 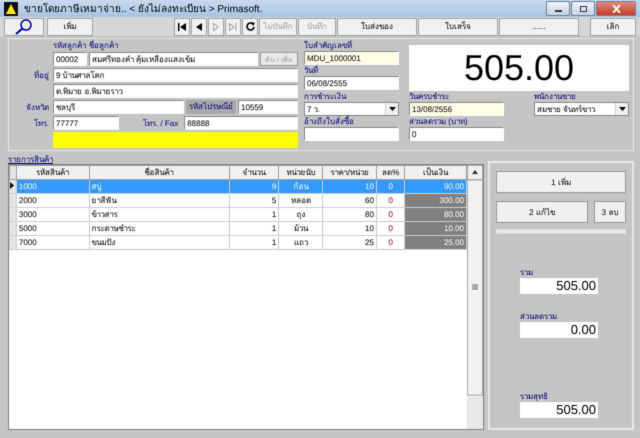 I want to click on previous-icon, so click(x=199, y=26).